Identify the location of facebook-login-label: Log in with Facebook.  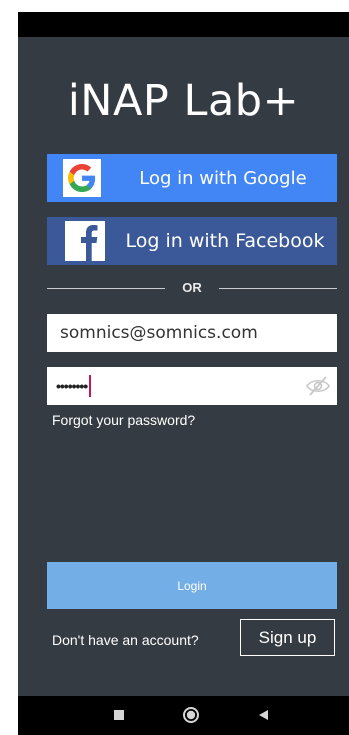
(225, 241).